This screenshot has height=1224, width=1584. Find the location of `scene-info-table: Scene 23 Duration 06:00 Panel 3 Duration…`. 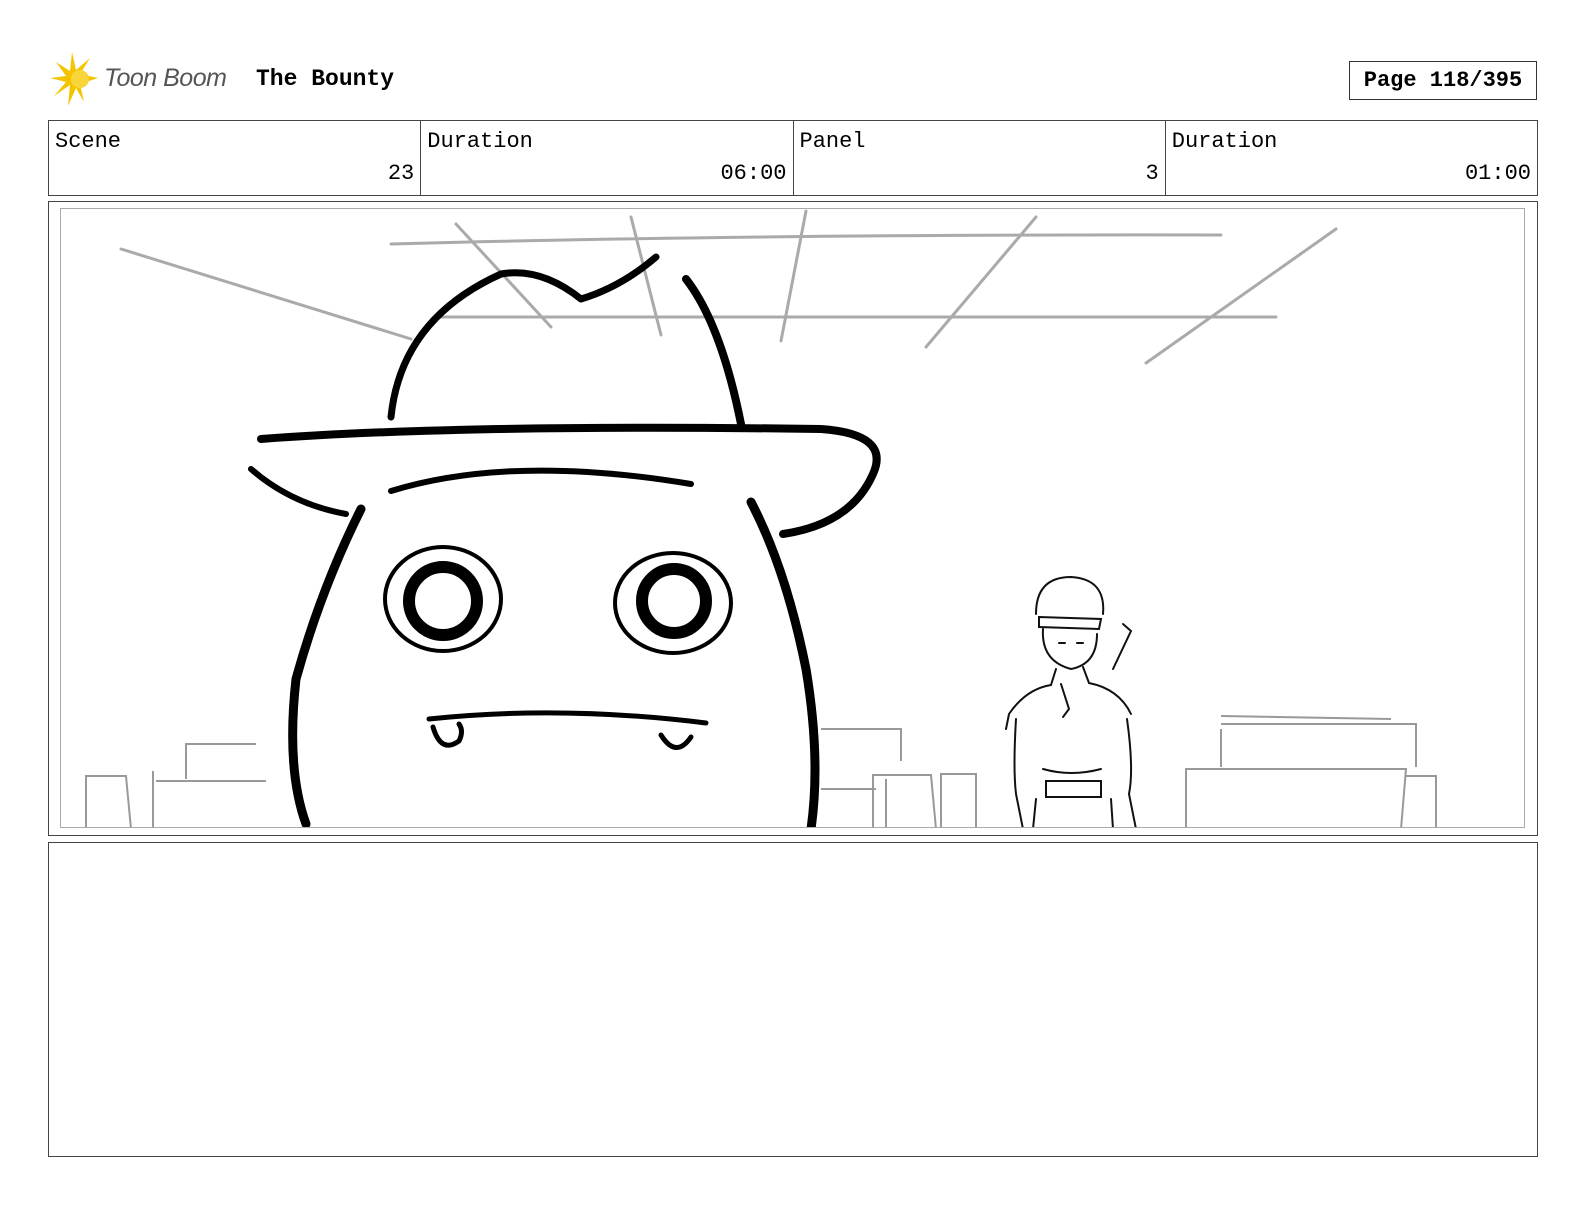

scene-info-table: Scene 23 Duration 06:00 Panel 3 Duration… is located at coordinates (793, 158).